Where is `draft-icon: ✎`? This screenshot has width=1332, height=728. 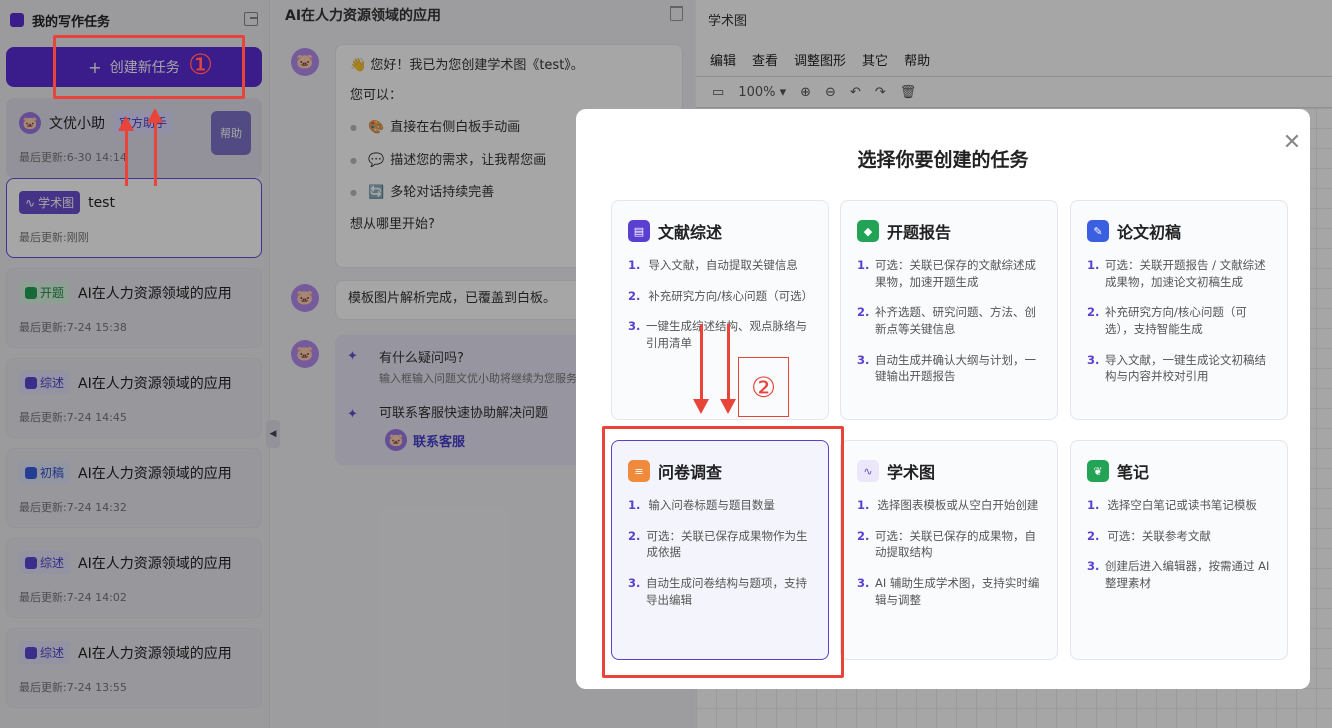 draft-icon: ✎ is located at coordinates (1098, 231).